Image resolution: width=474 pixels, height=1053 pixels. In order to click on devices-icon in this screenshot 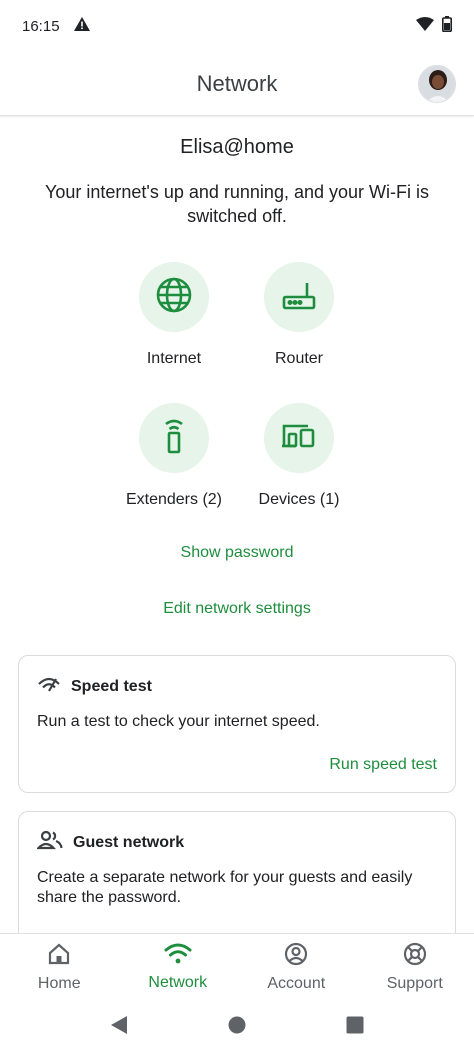, I will do `click(299, 438)`.